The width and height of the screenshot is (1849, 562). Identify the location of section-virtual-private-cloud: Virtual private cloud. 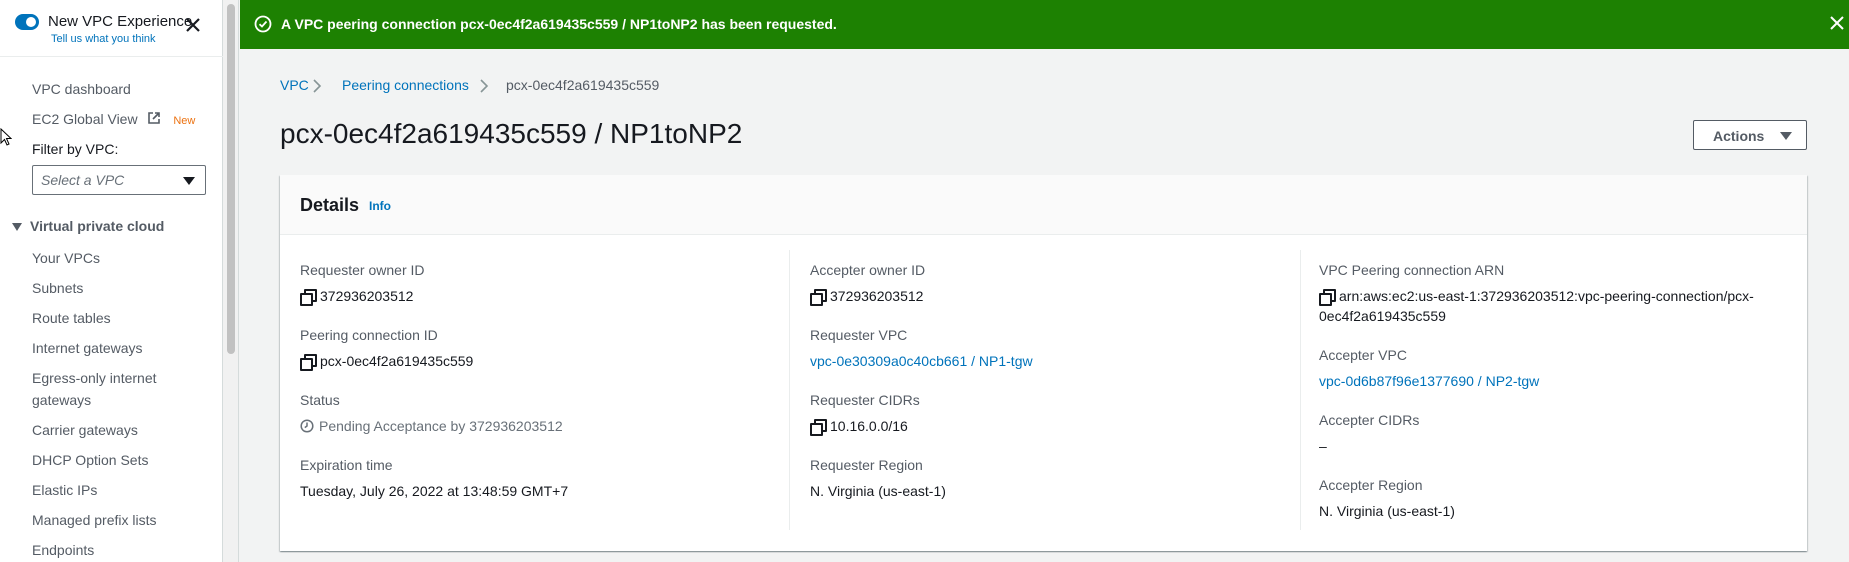
(88, 226).